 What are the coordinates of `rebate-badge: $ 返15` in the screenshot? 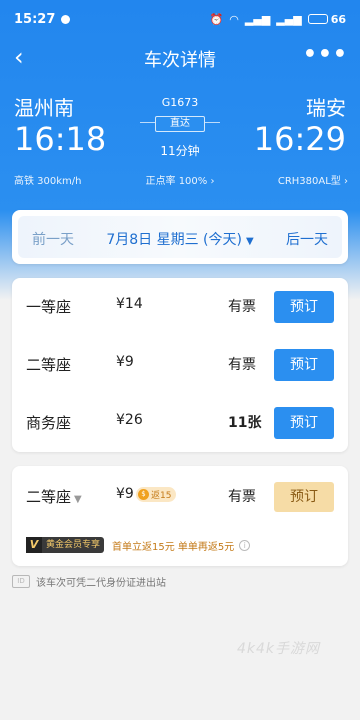 It's located at (156, 494).